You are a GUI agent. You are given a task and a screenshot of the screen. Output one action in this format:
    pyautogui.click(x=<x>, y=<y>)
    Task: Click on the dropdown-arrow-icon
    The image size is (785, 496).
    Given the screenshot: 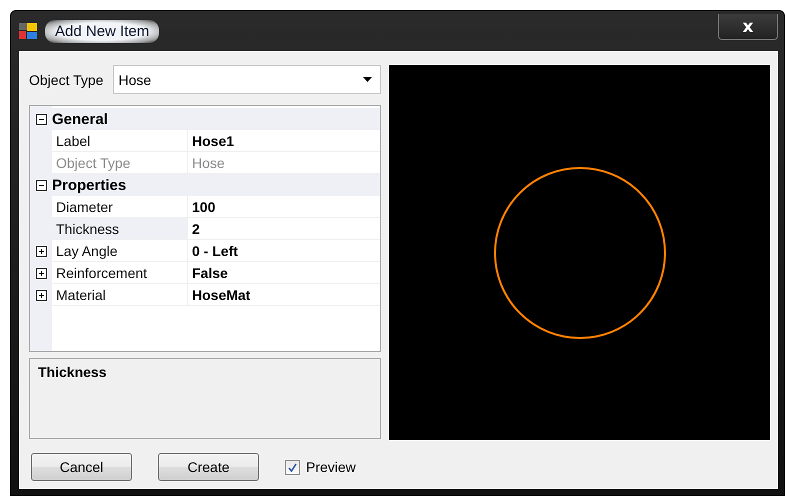 What is the action you would take?
    pyautogui.click(x=367, y=79)
    